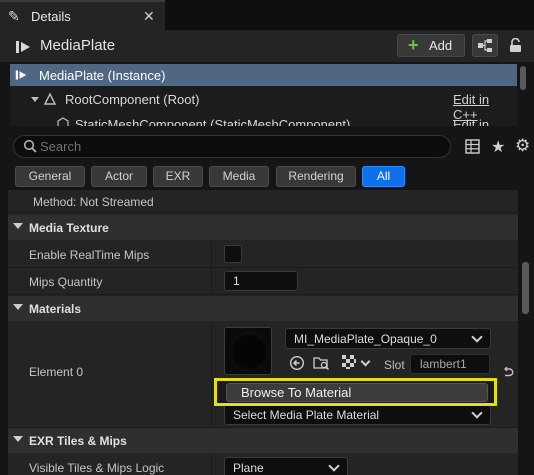 This screenshot has width=534, height=475. I want to click on method-text: Method: Not Streamed, so click(93, 202).